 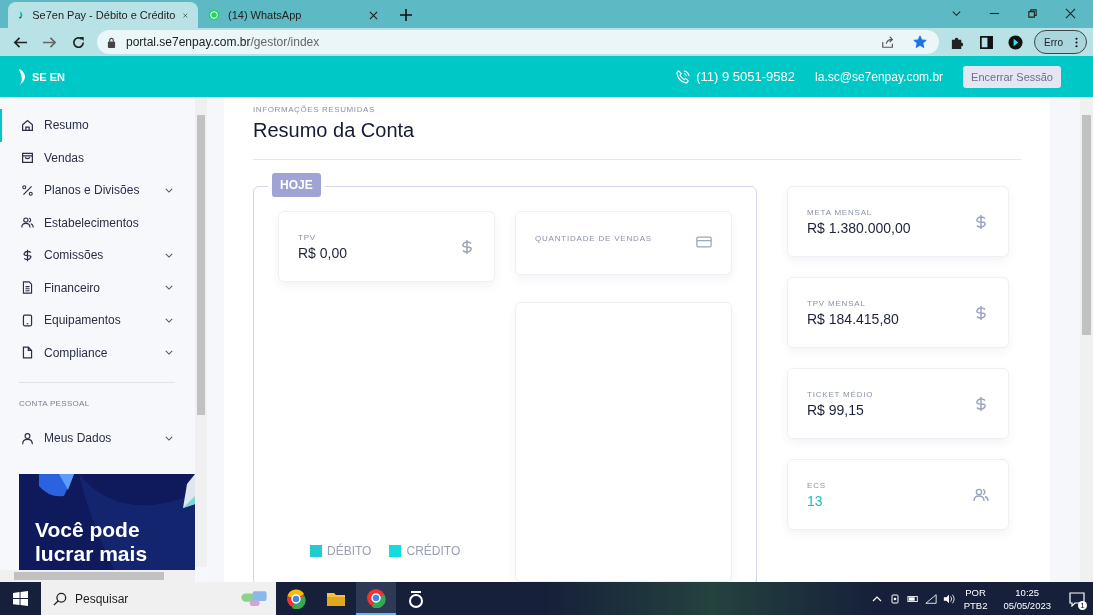 What do you see at coordinates (97, 352) in the screenshot?
I see `sidebar-item: Compliance` at bounding box center [97, 352].